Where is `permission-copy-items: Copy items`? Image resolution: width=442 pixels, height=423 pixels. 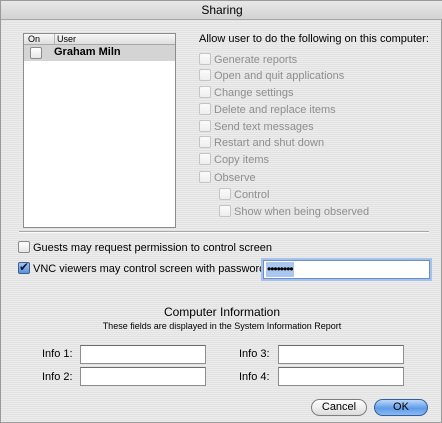
permission-copy-items: Copy items is located at coordinates (234, 160).